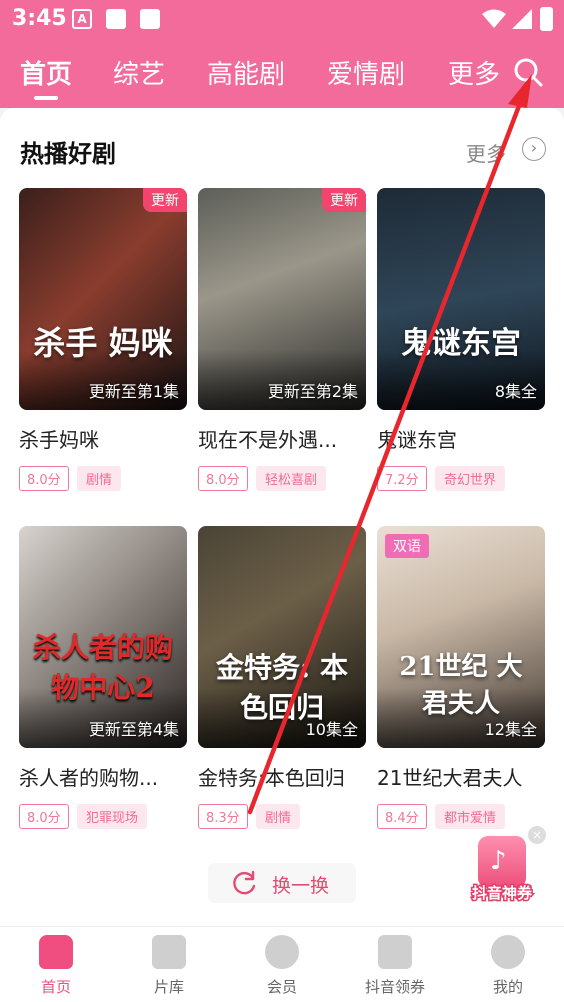  Describe the element at coordinates (223, 816) in the screenshot. I see `score-tag: 8.3分` at that location.